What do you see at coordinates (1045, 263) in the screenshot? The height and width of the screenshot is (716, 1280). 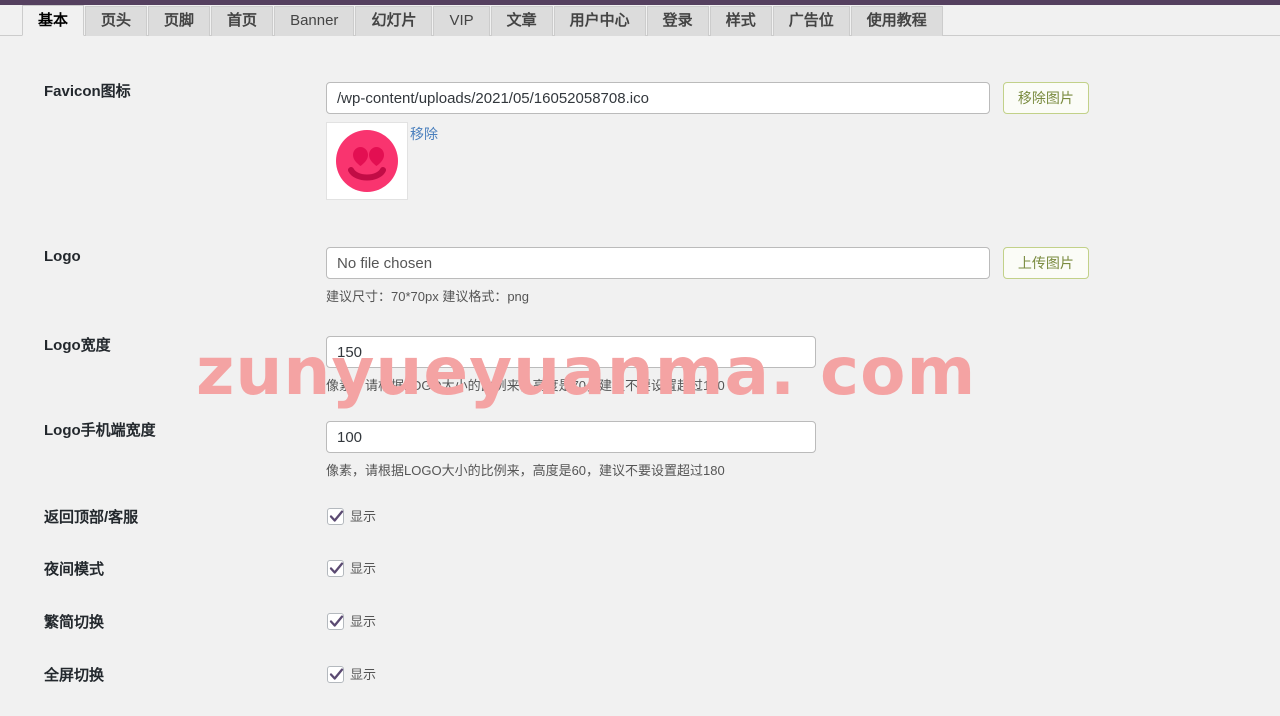 I see `logo-upload-image-button: 上传图片` at bounding box center [1045, 263].